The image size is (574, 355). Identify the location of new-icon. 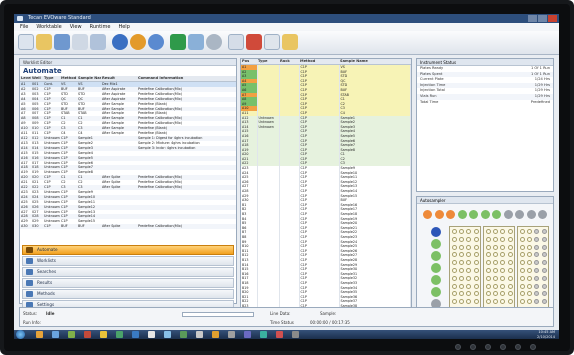
(26, 42).